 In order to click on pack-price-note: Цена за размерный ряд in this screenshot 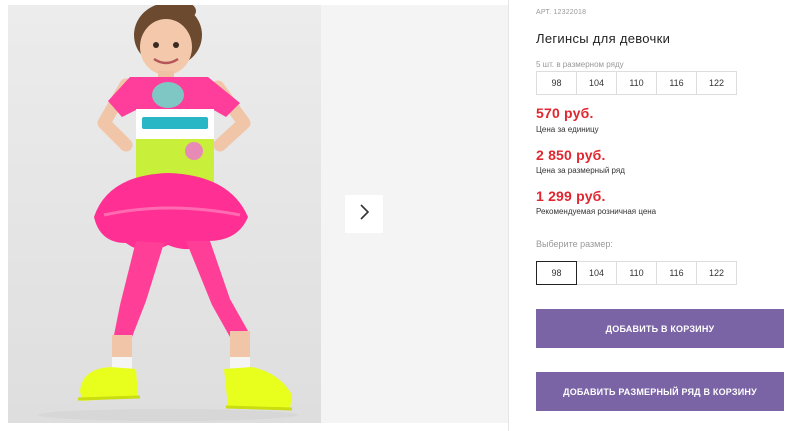, I will do `click(580, 170)`.